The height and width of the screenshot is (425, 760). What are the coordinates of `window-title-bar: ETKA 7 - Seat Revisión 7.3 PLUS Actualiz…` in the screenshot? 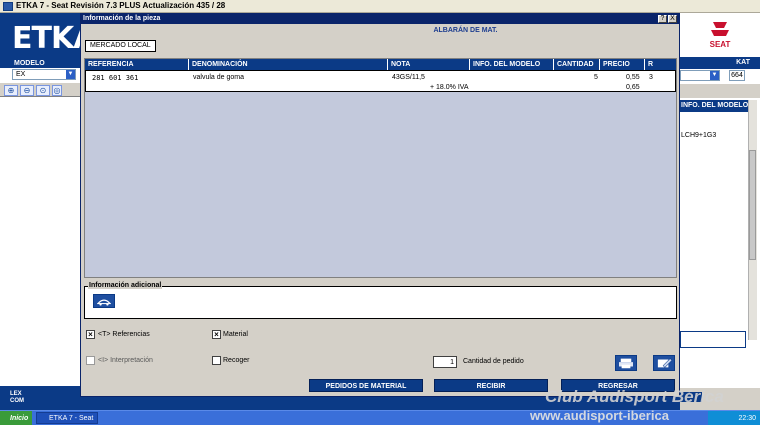 It's located at (380, 6).